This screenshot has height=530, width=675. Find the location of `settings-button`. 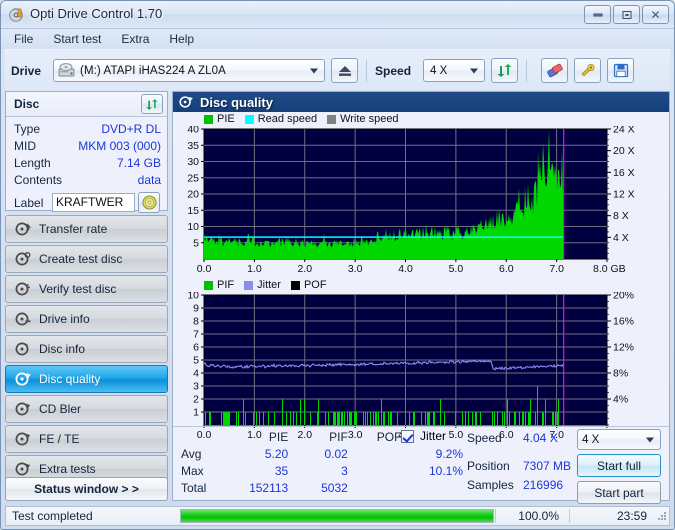

settings-button is located at coordinates (588, 70).